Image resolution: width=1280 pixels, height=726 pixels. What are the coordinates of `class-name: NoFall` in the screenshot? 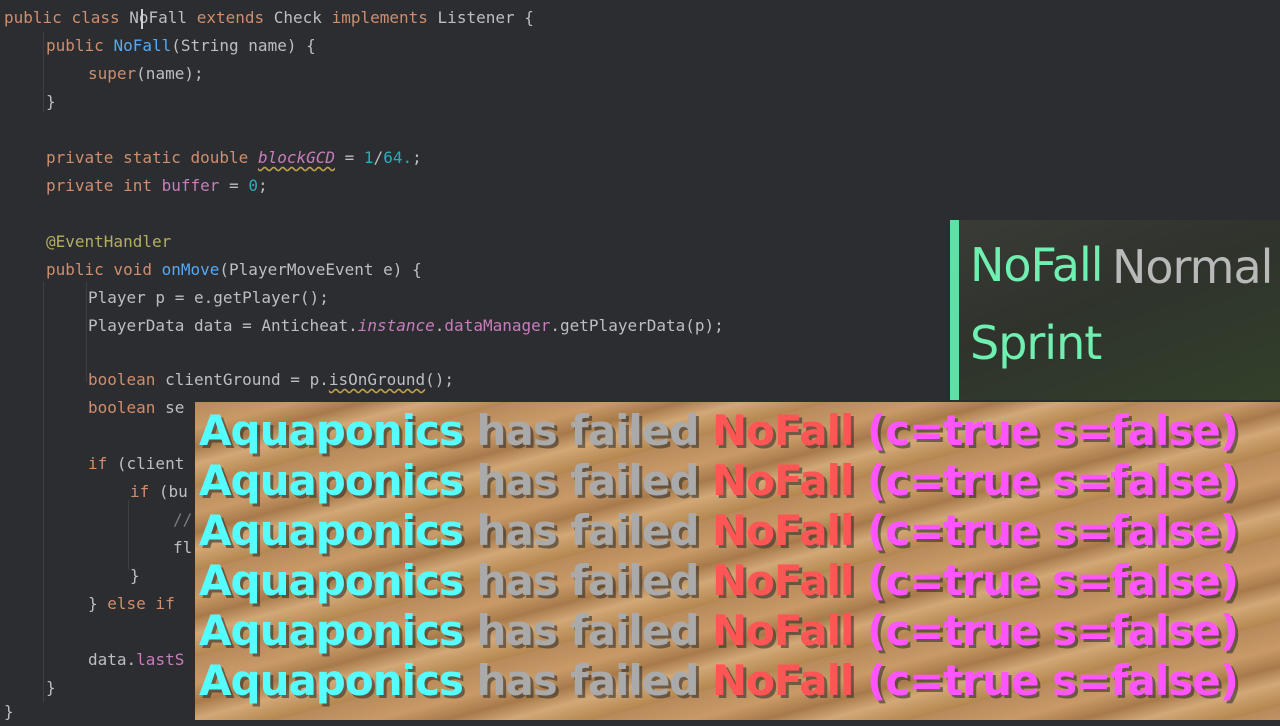 It's located at (158, 17).